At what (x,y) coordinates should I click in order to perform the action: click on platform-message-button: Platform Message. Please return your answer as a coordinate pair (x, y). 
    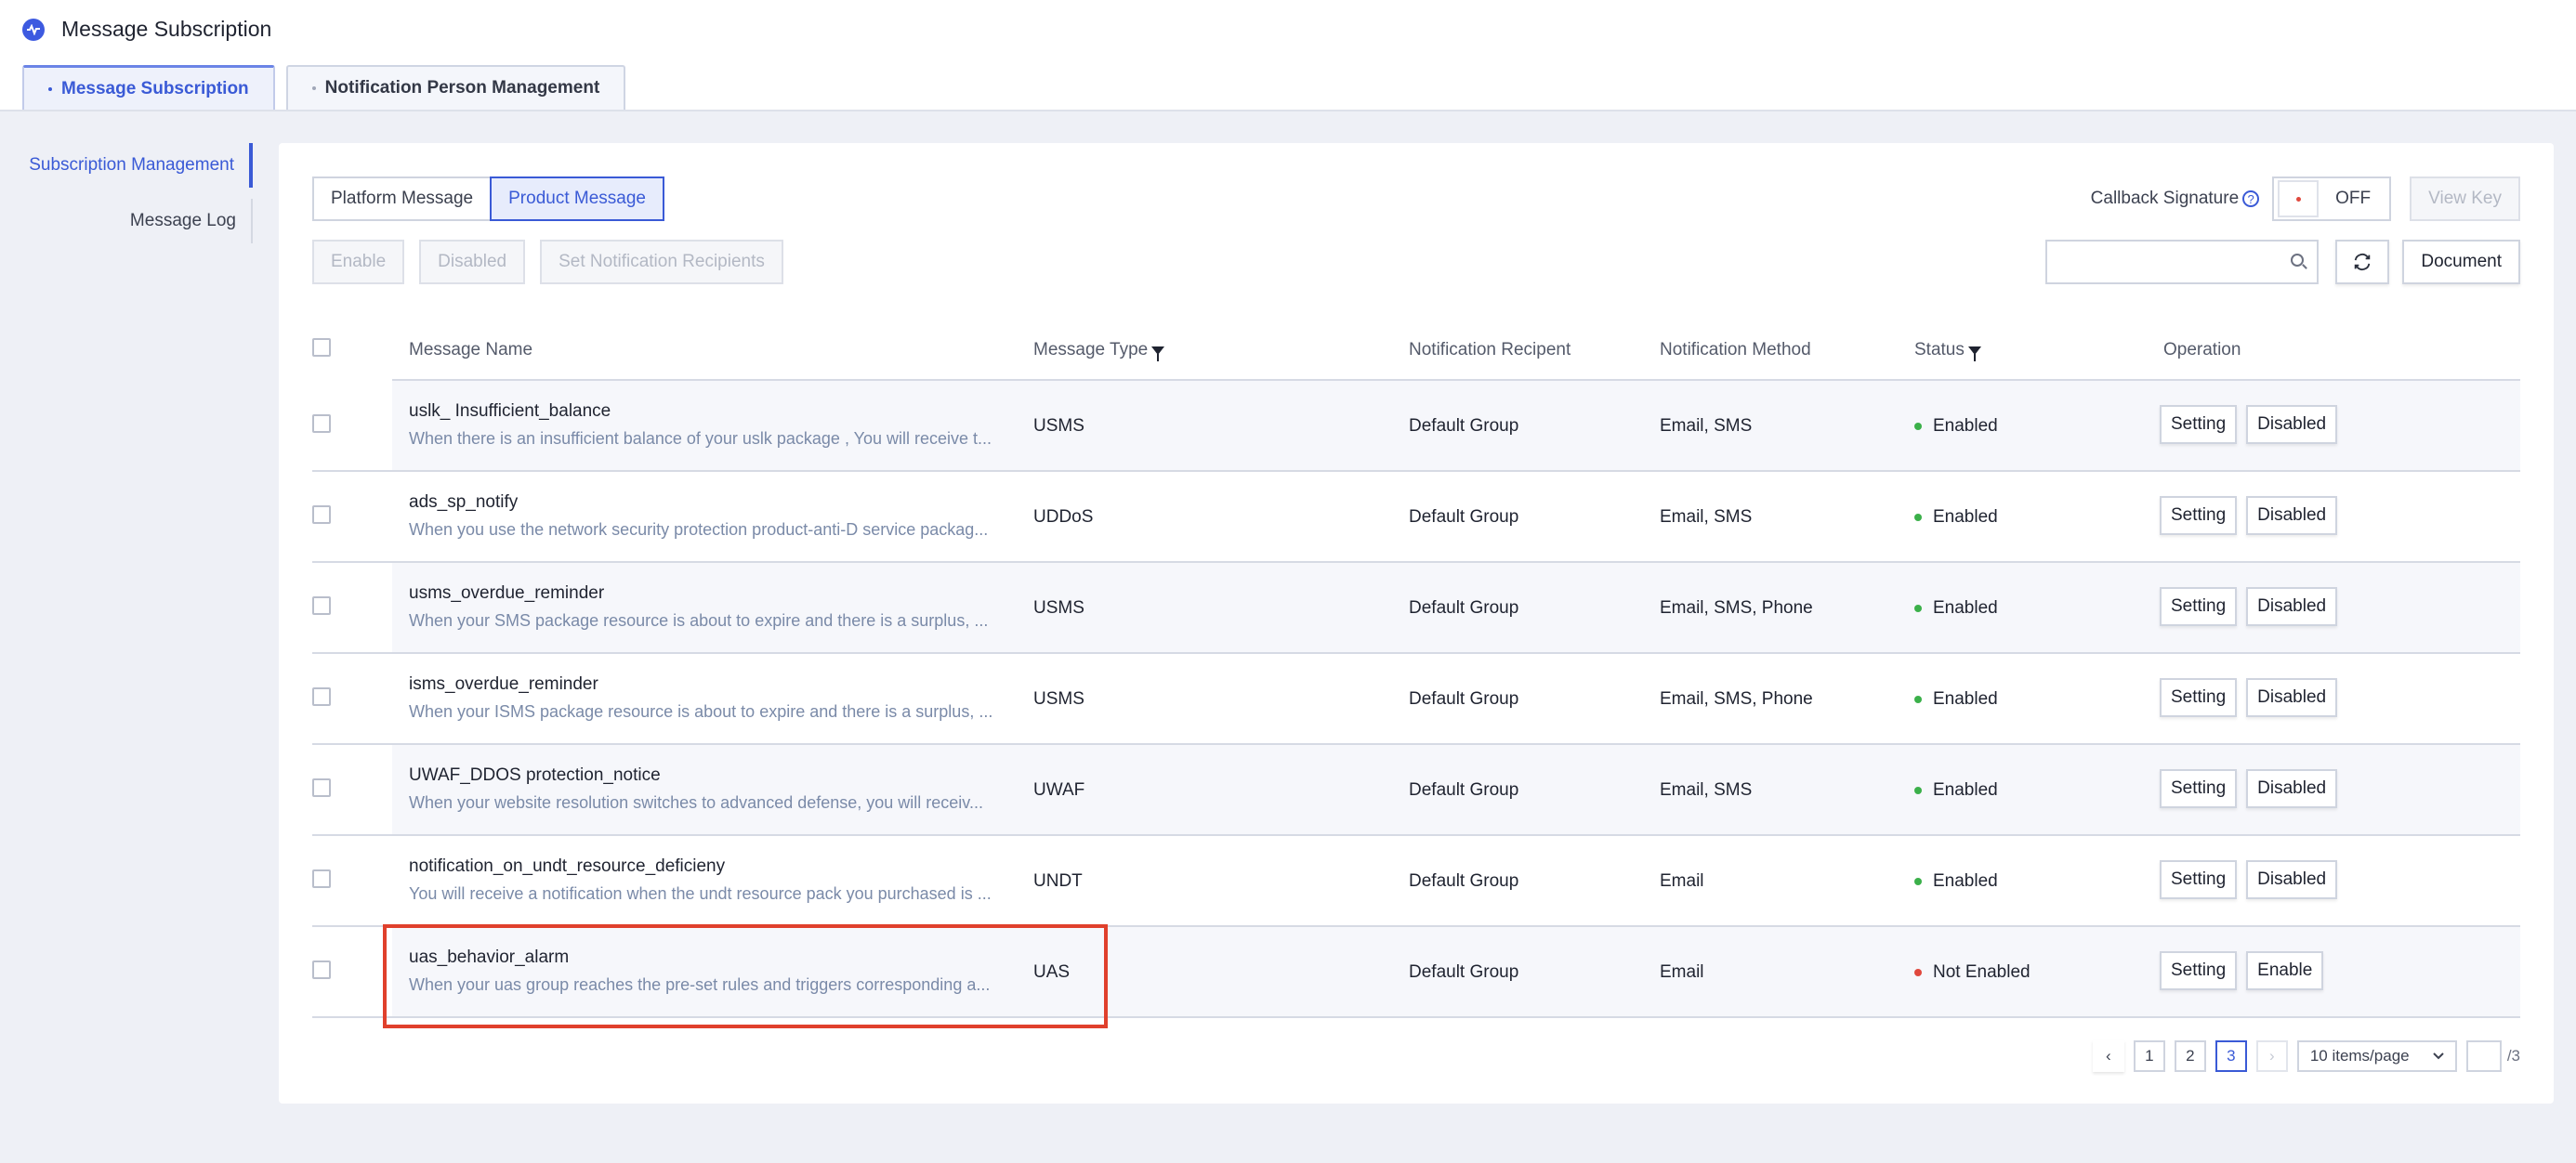
    Looking at the image, I should click on (402, 198).